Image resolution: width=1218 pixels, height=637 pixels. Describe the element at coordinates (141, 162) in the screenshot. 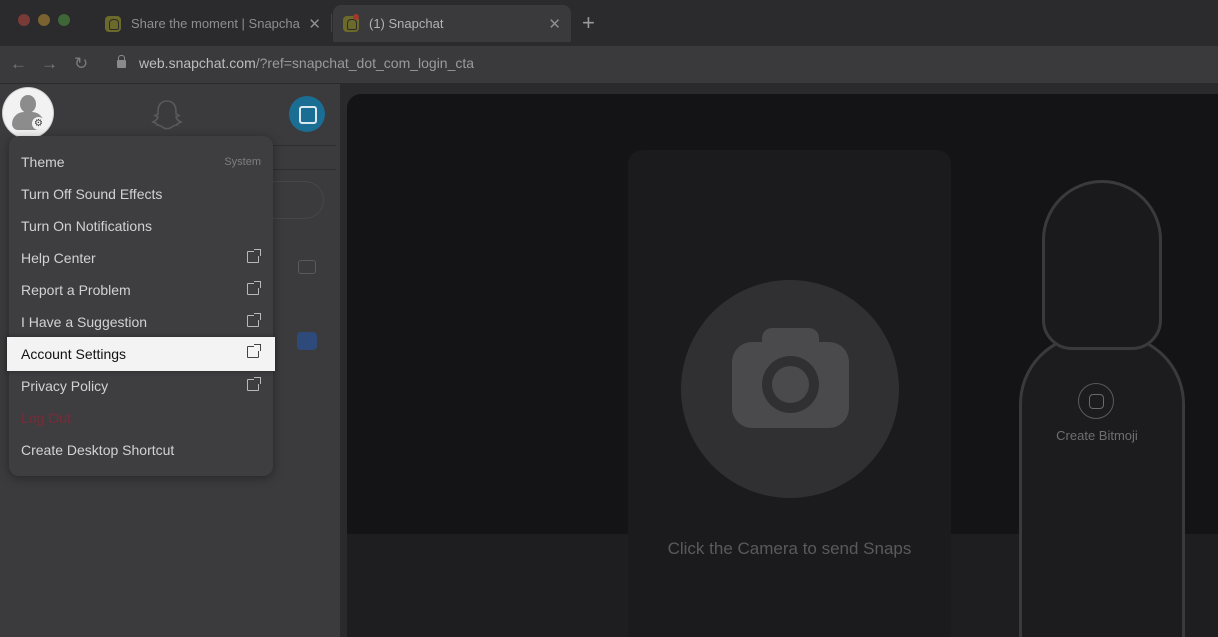

I see `menu-item-theme: Theme System` at that location.